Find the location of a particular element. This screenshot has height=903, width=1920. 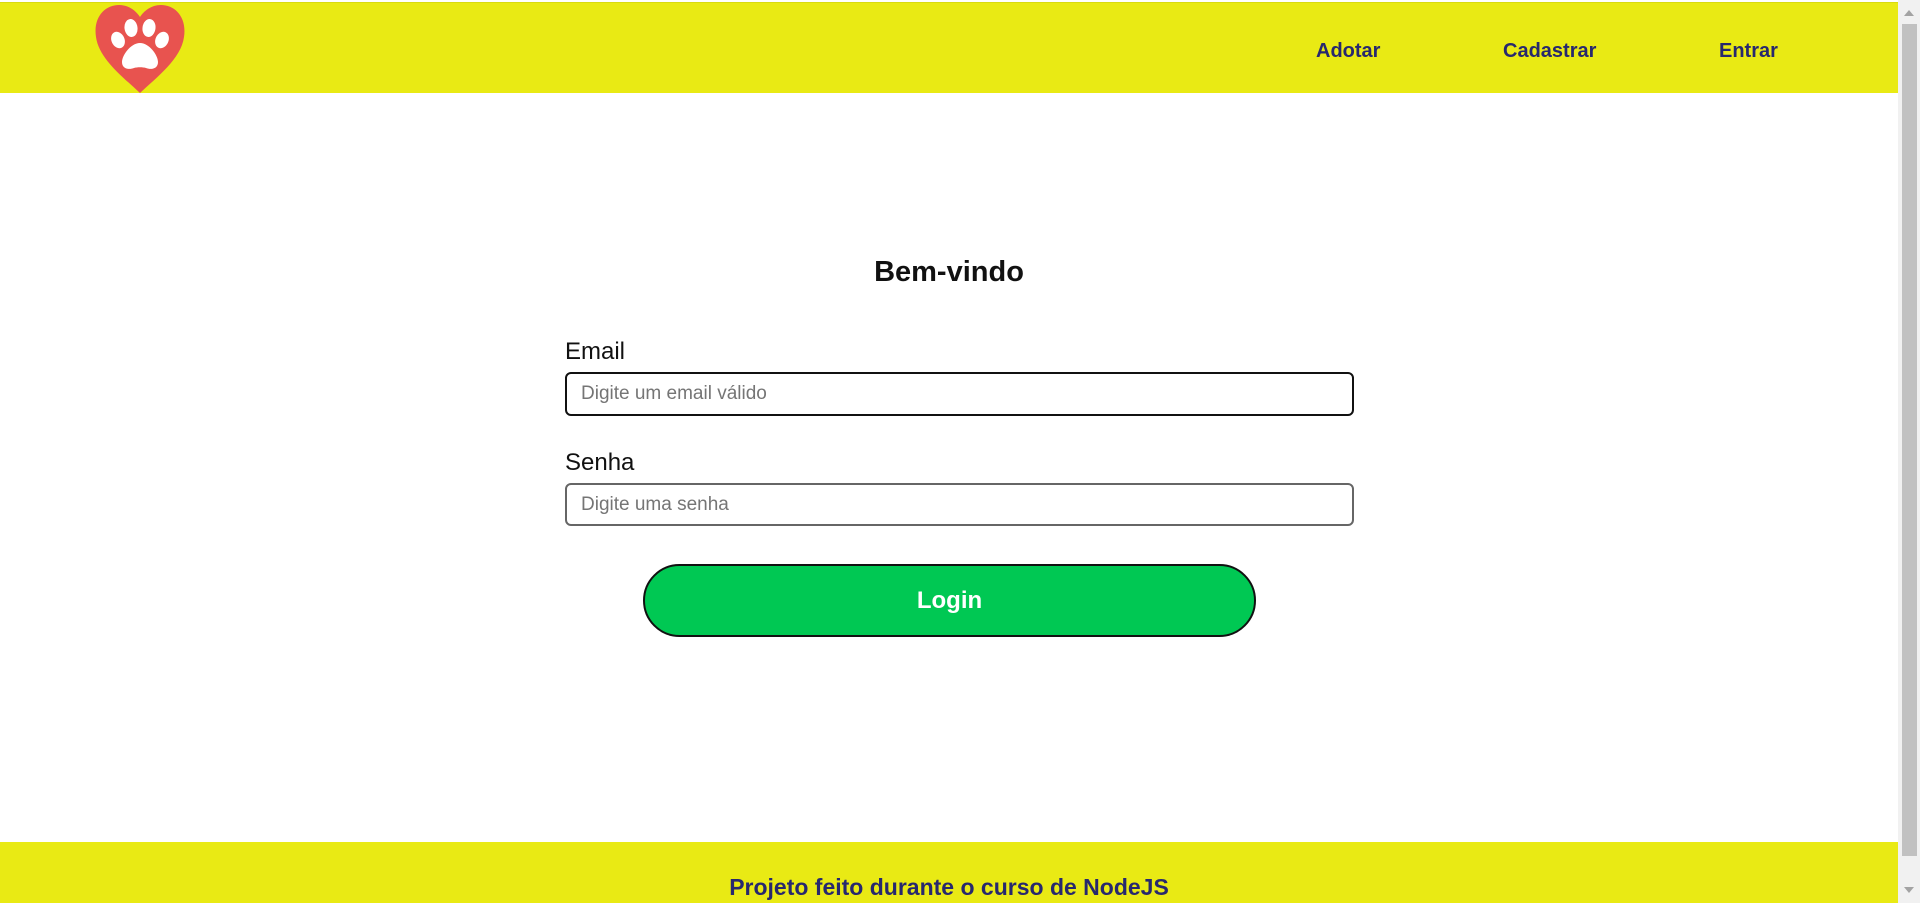

nav-link-entrar: Entrar is located at coordinates (1748, 51).